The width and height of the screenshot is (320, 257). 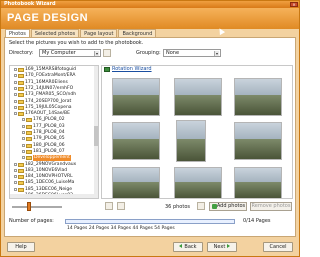 I want to click on tree-folder-label: 170_FOExtraMont/ERA, so click(x=50, y=76).